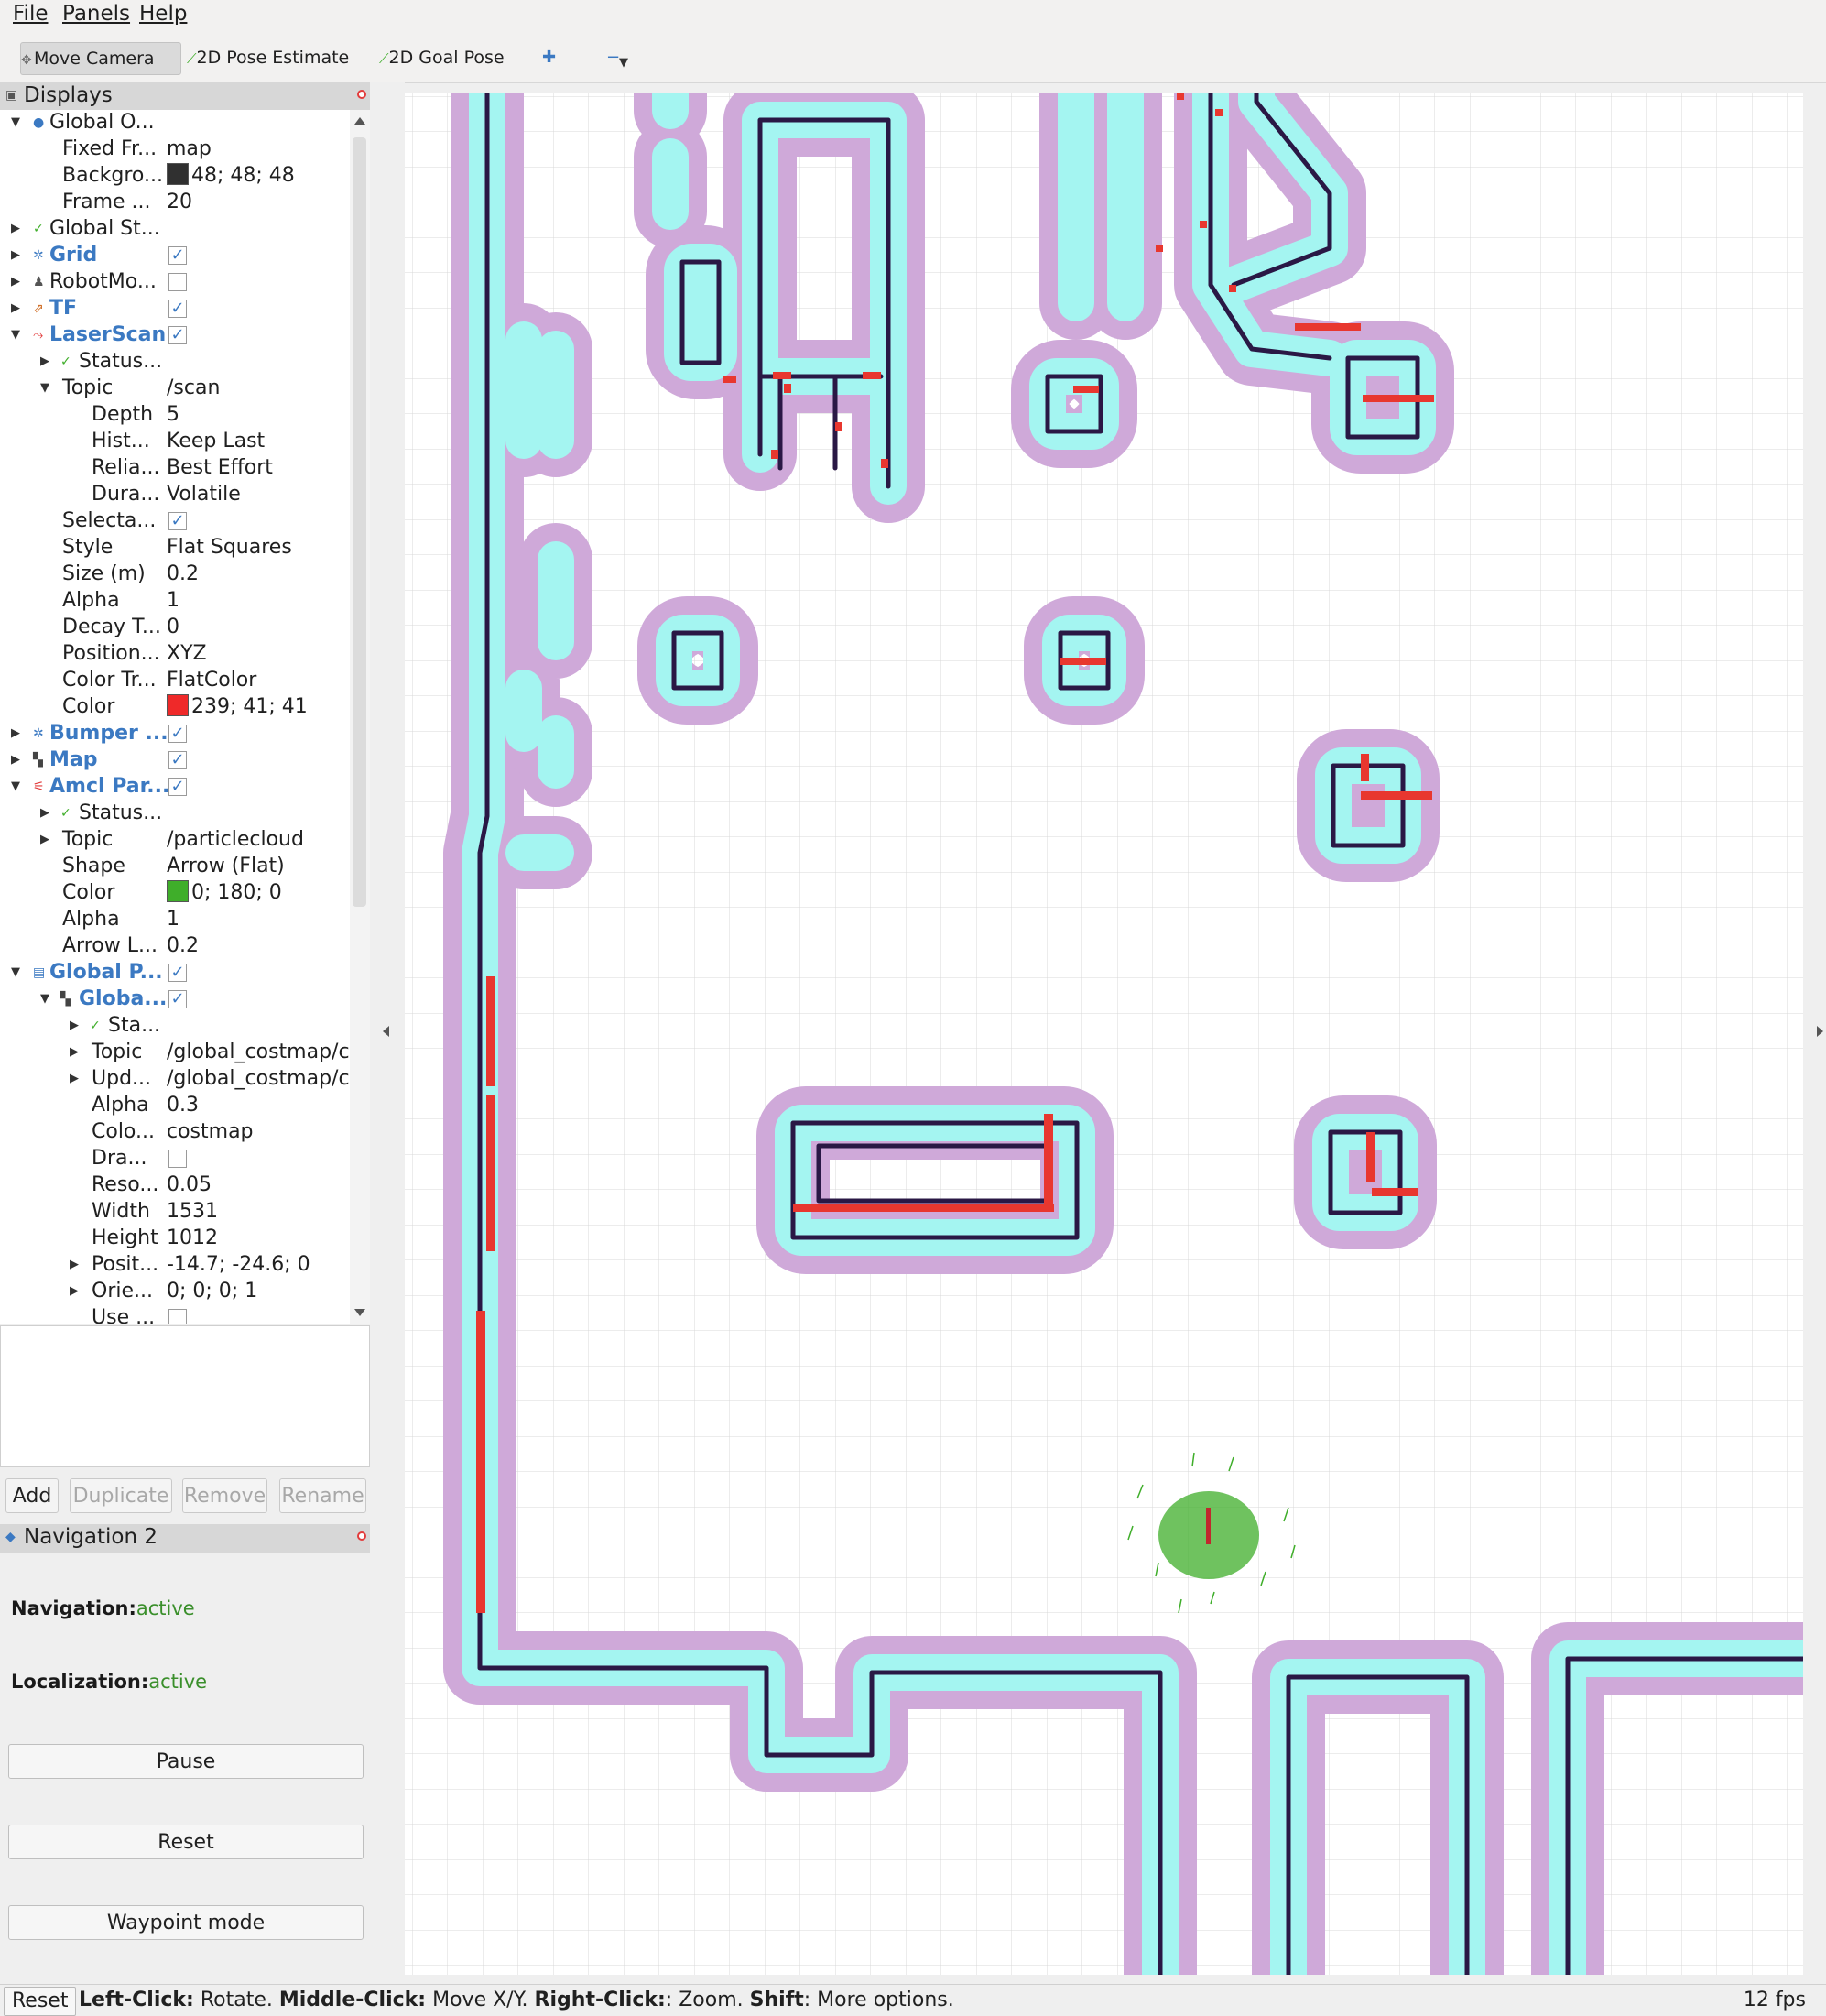  Describe the element at coordinates (31, 14) in the screenshot. I see `menu-file: File` at that location.